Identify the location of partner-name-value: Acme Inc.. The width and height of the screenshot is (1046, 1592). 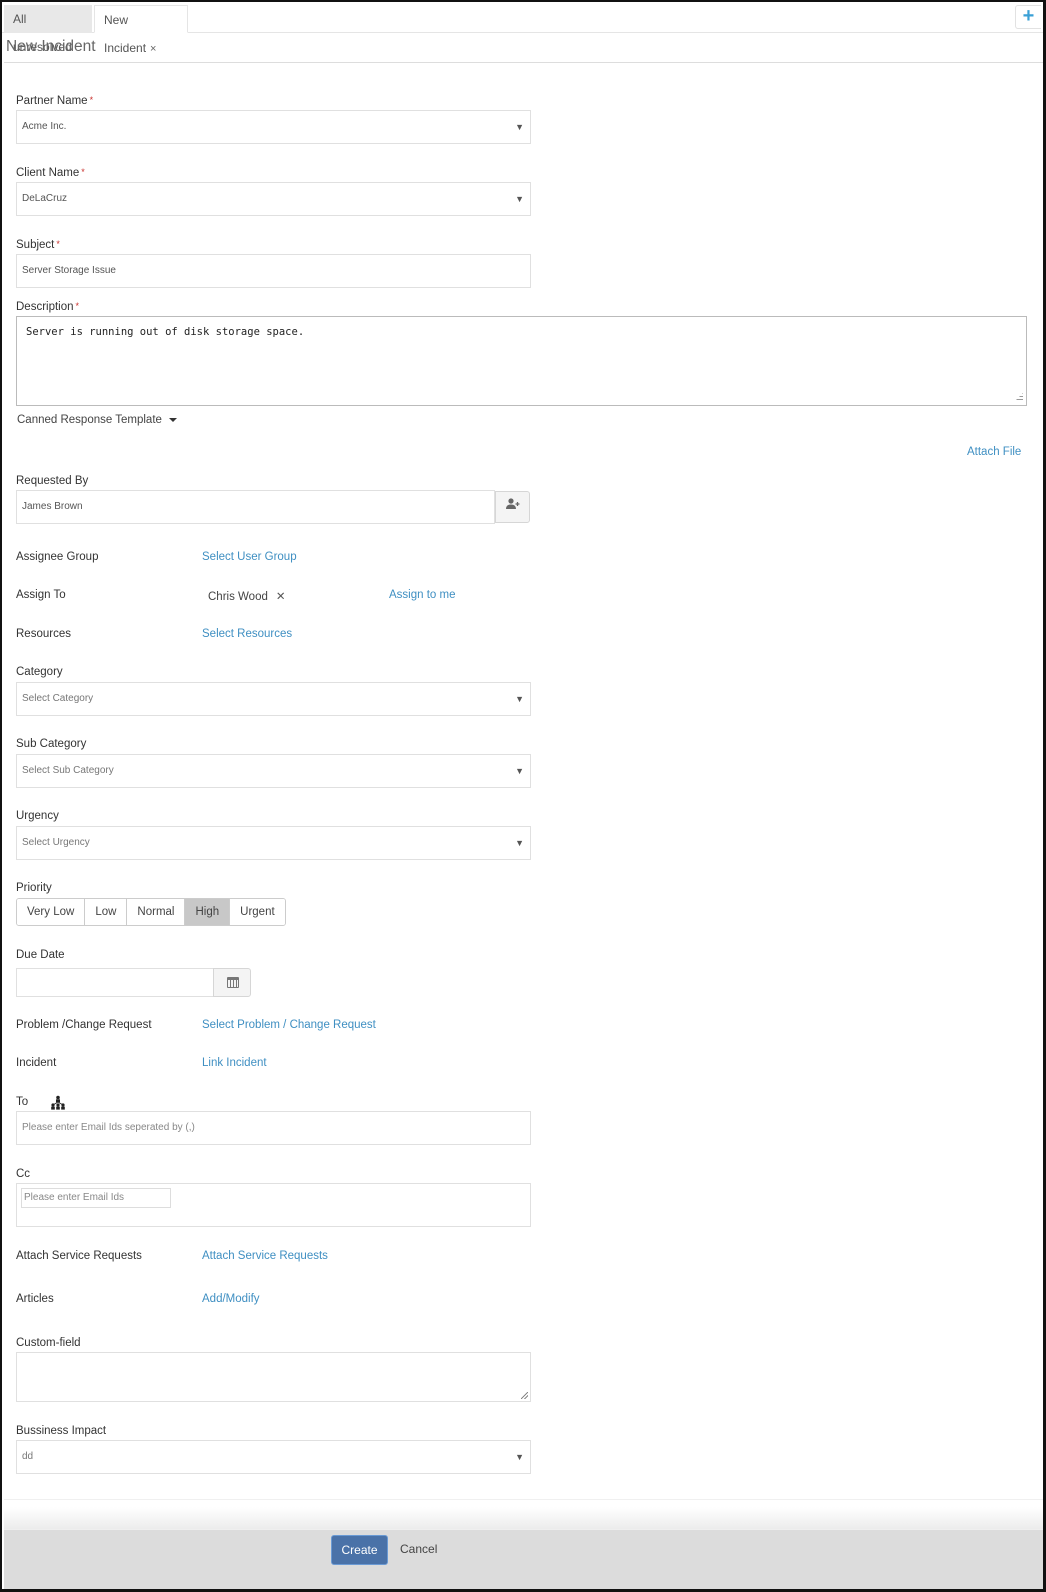
(44, 126).